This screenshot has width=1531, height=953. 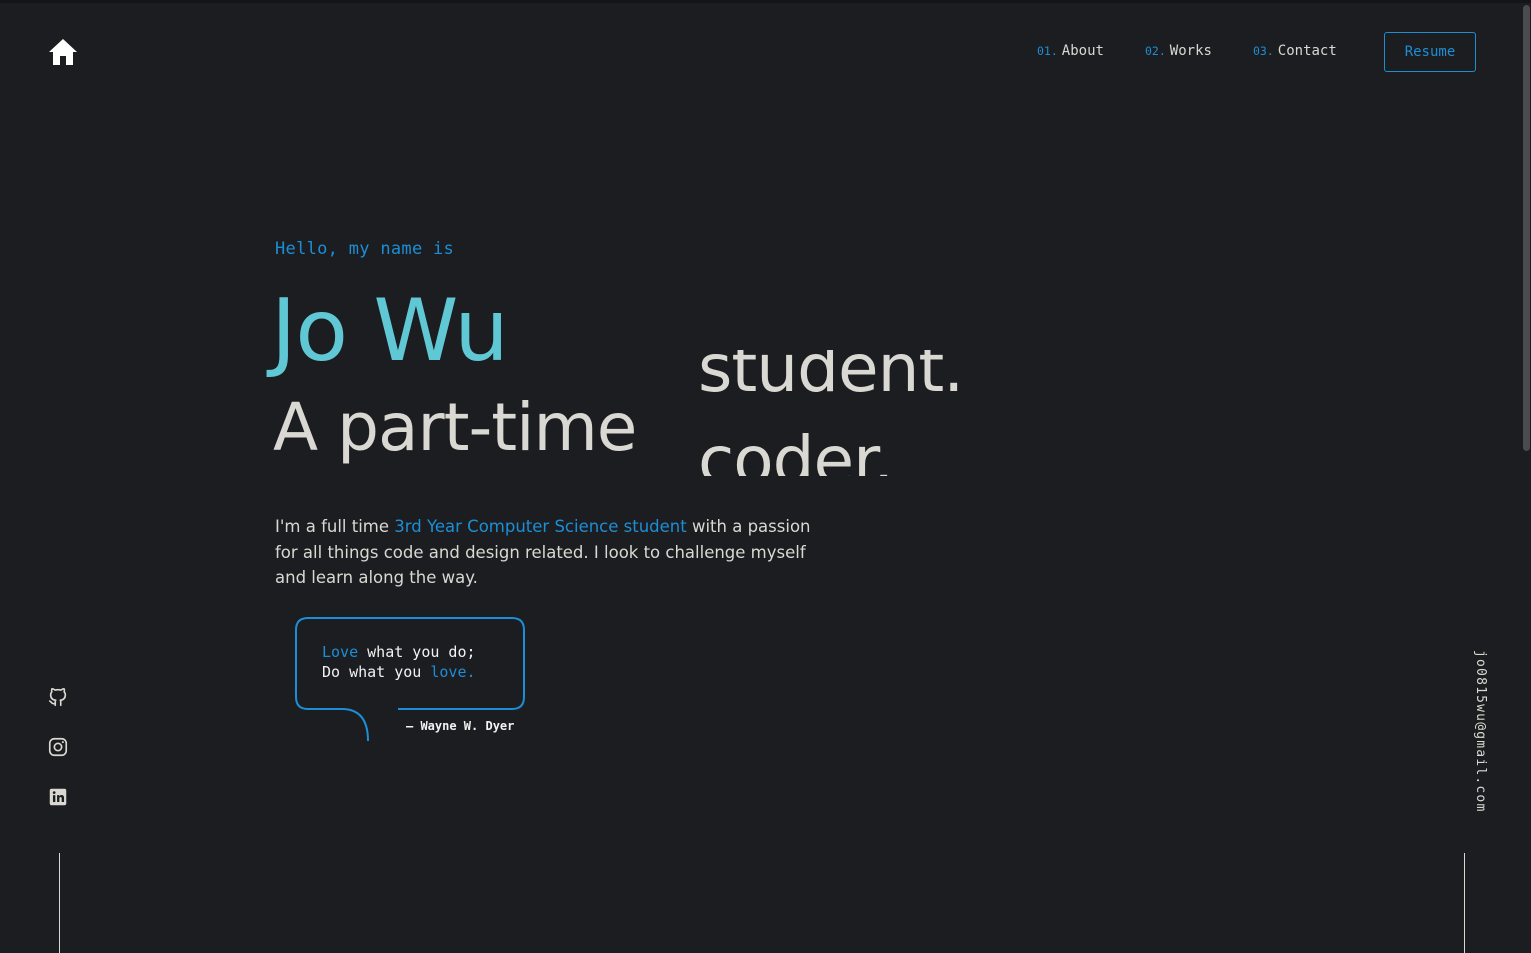 What do you see at coordinates (399, 662) in the screenshot?
I see `quote-text: Love what you do; Do what you love.` at bounding box center [399, 662].